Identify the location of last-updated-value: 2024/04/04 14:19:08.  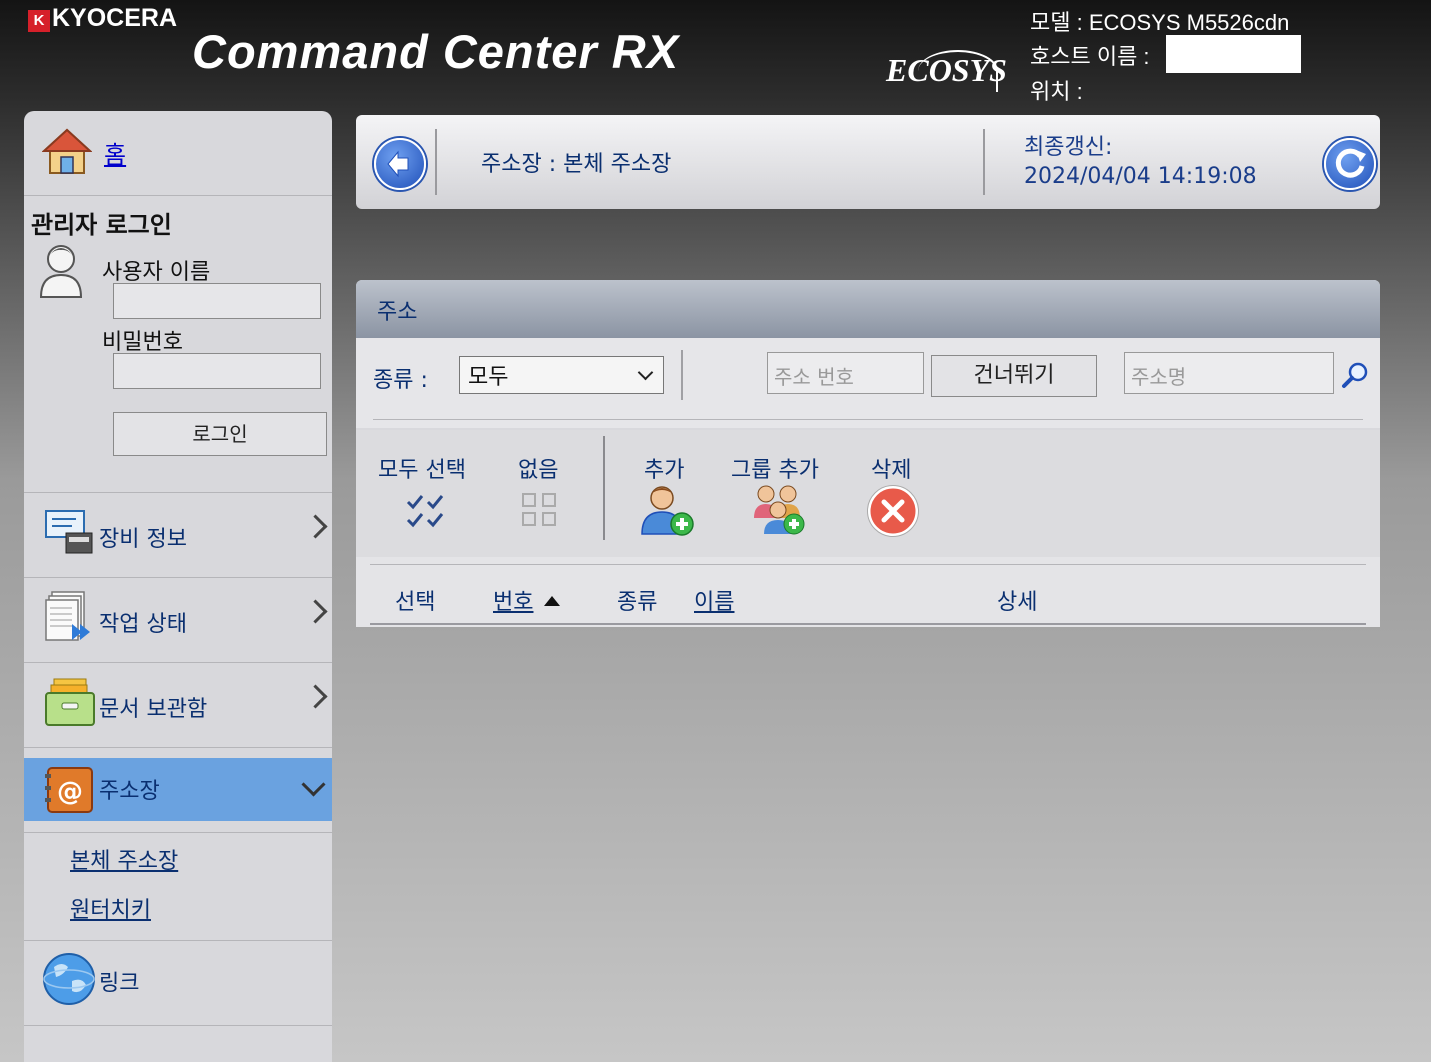
(1140, 176).